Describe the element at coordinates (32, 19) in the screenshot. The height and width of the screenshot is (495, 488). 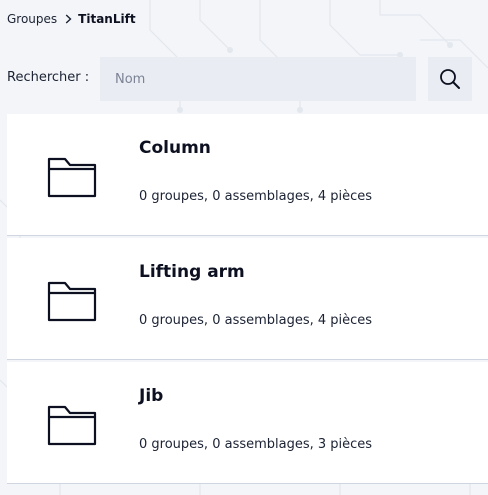
I see `breadcrumb-parent-link: Groupes` at that location.